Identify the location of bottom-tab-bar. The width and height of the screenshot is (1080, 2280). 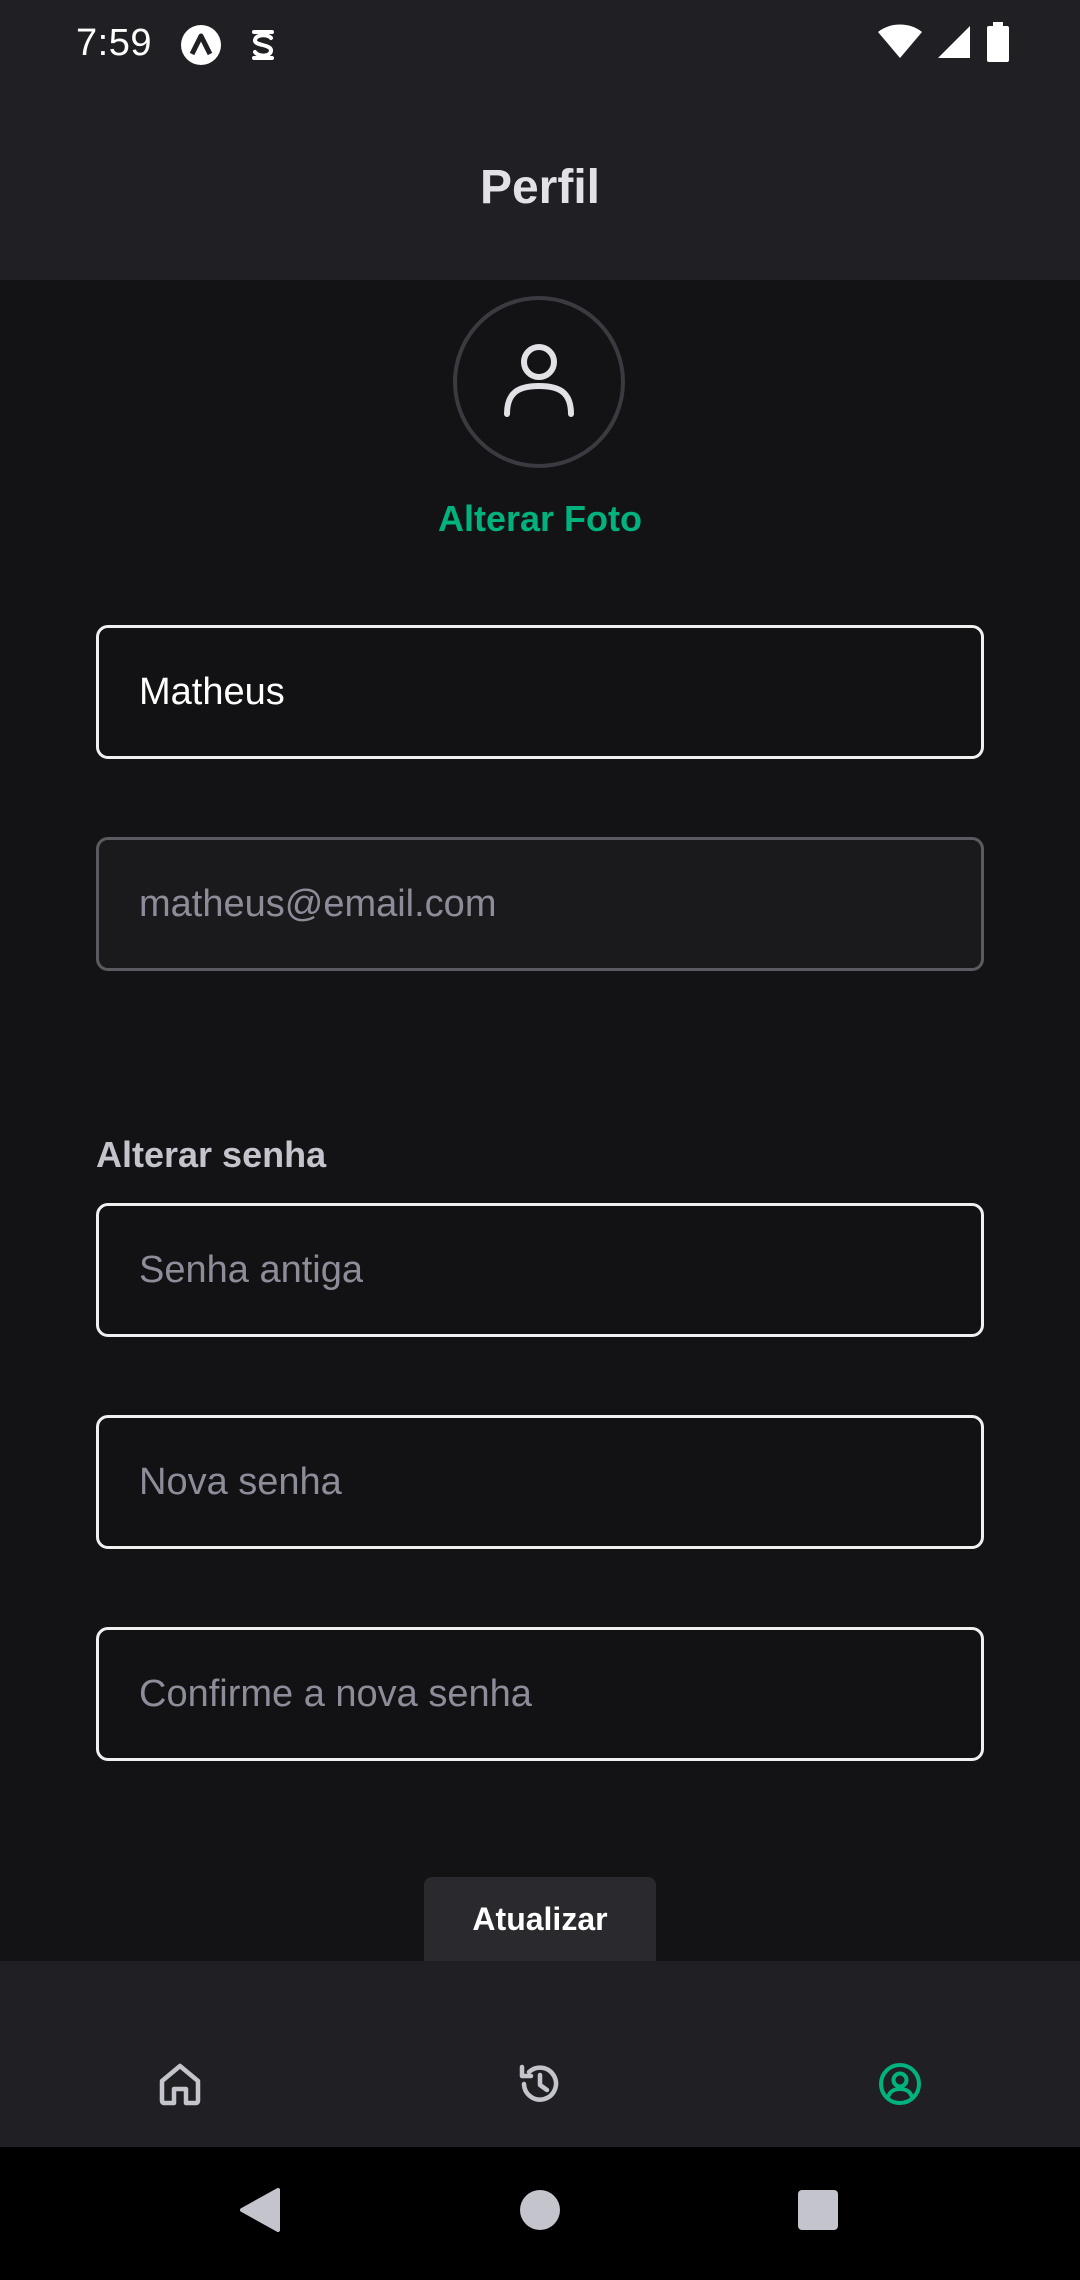
(540, 2054).